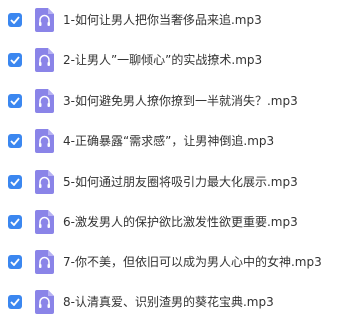 The width and height of the screenshot is (340, 324). I want to click on file-row: 5-如何通过朋友圈将吸引力最大化展示.mp3, so click(170, 182).